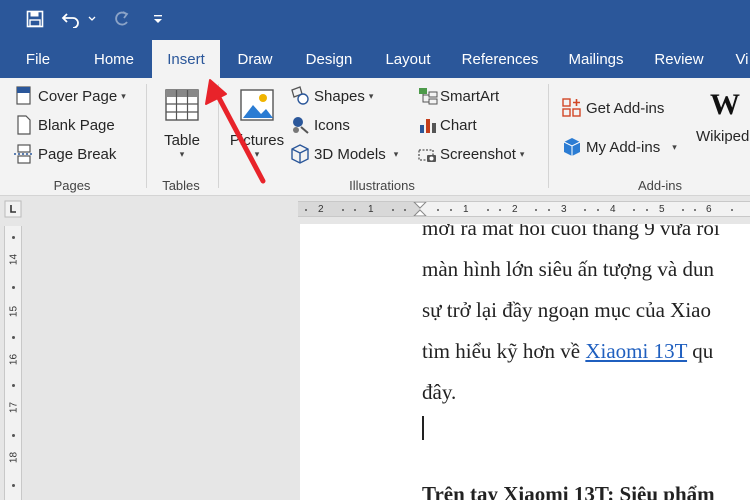 This screenshot has width=750, height=500. Describe the element at coordinates (623, 147) in the screenshot. I see `my-addins-label: My Add-ins` at that location.